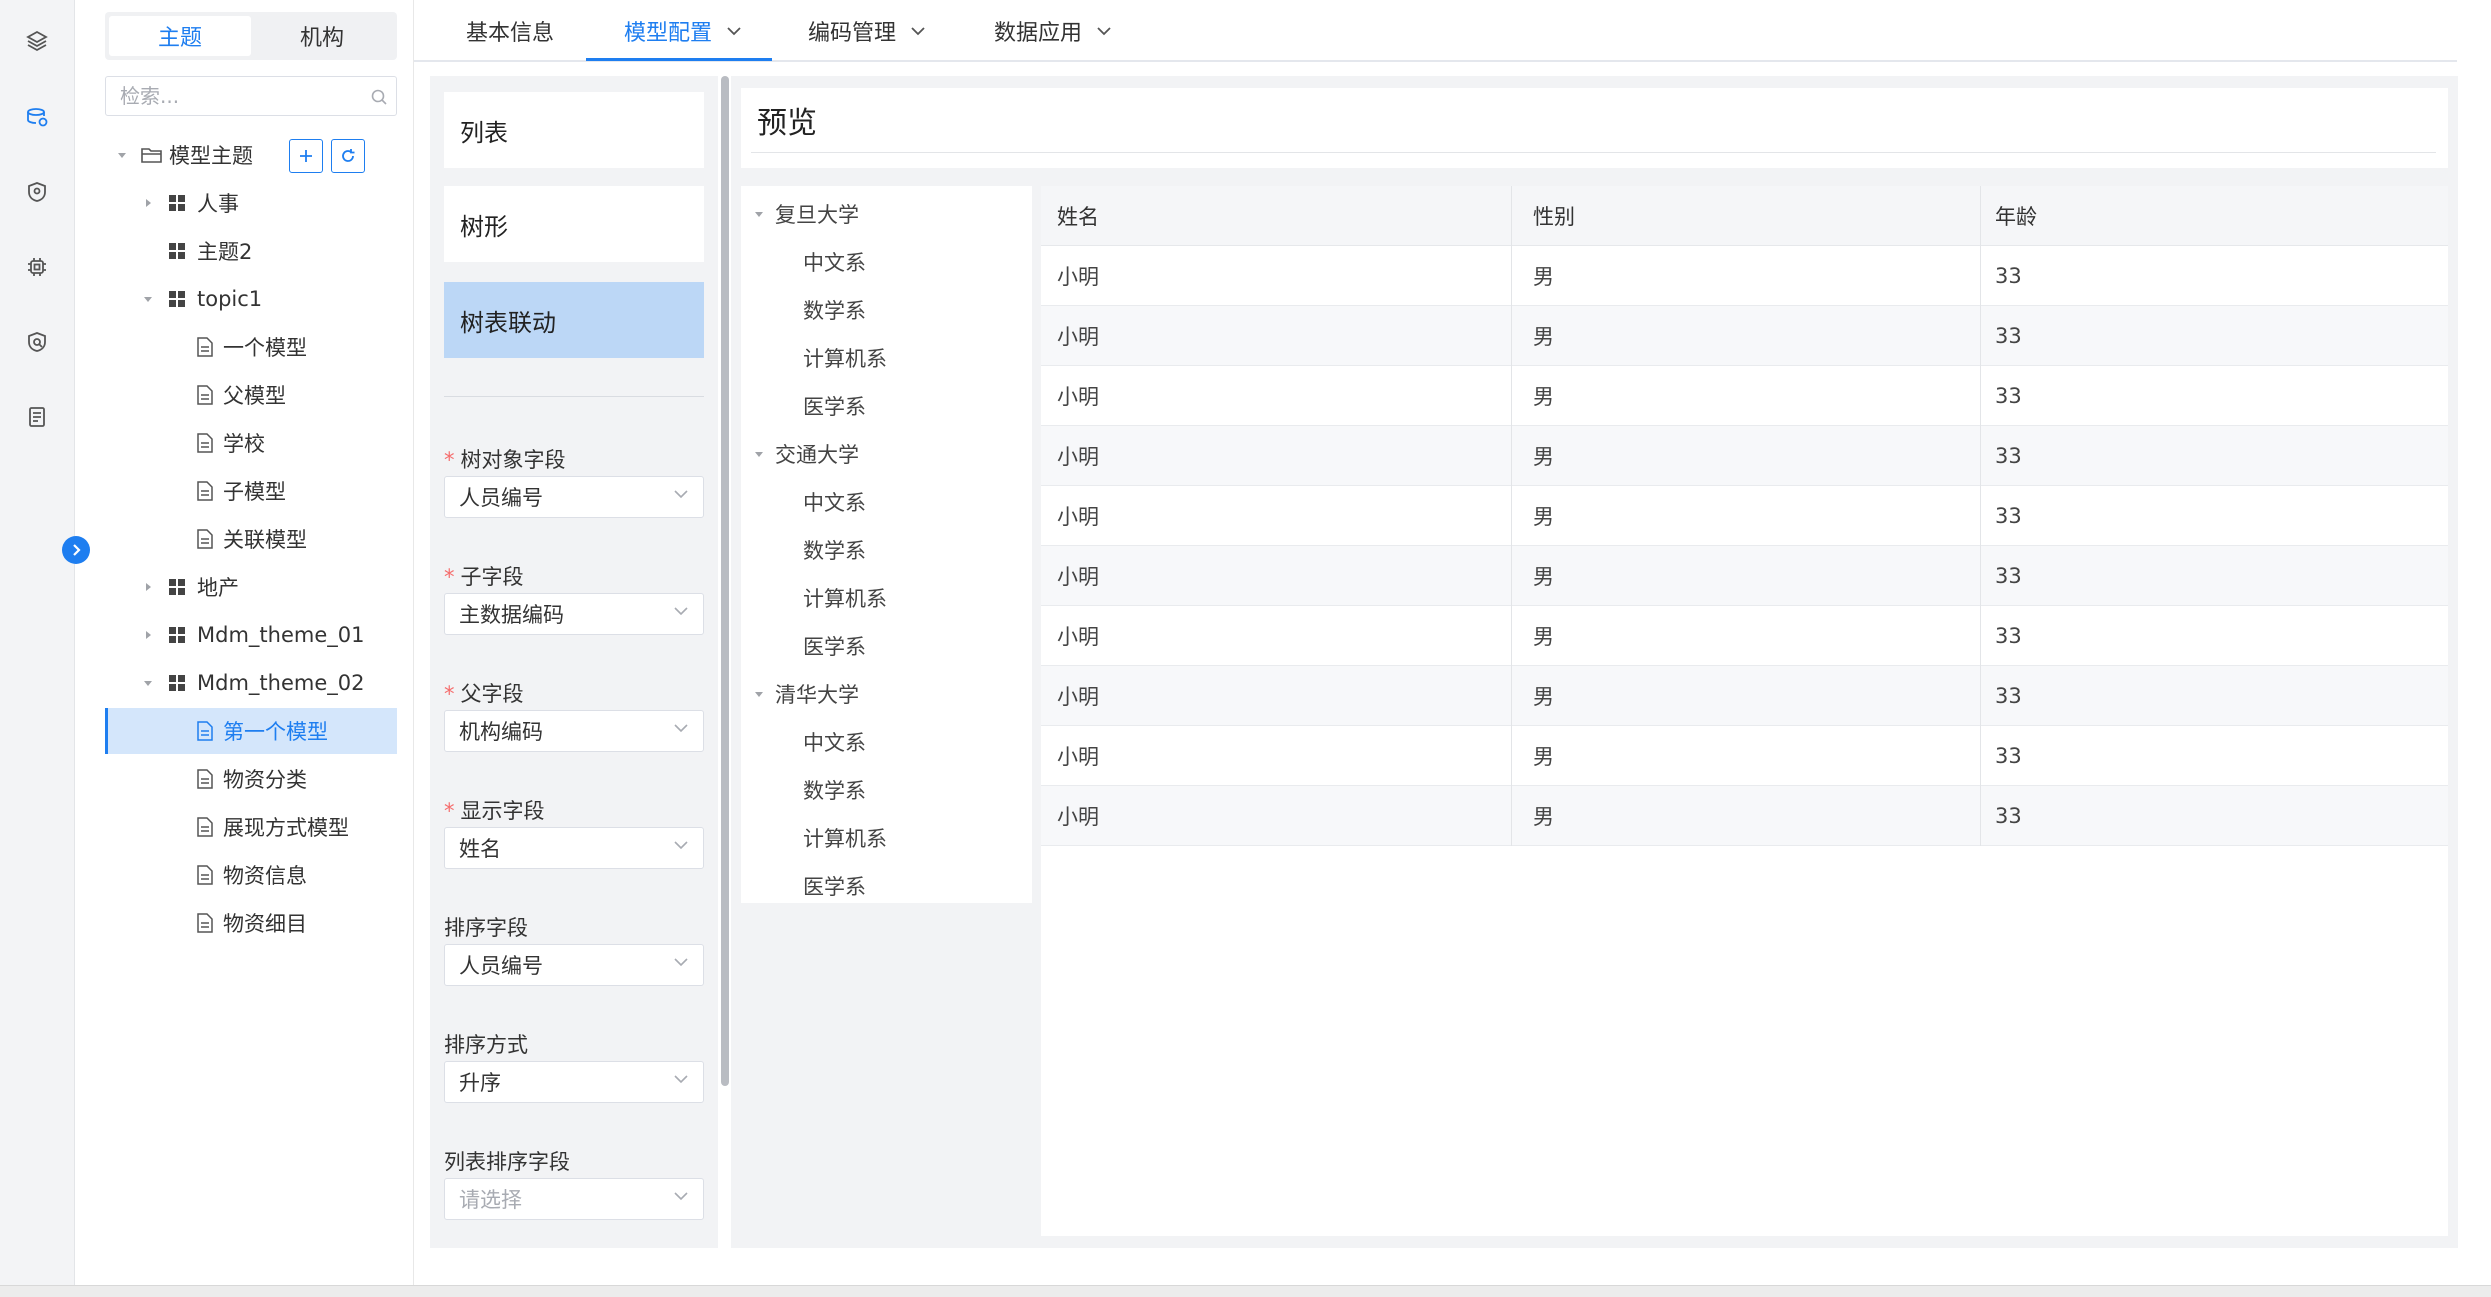 Image resolution: width=2491 pixels, height=1297 pixels. Describe the element at coordinates (37, 342) in the screenshot. I see `security-icon` at that location.